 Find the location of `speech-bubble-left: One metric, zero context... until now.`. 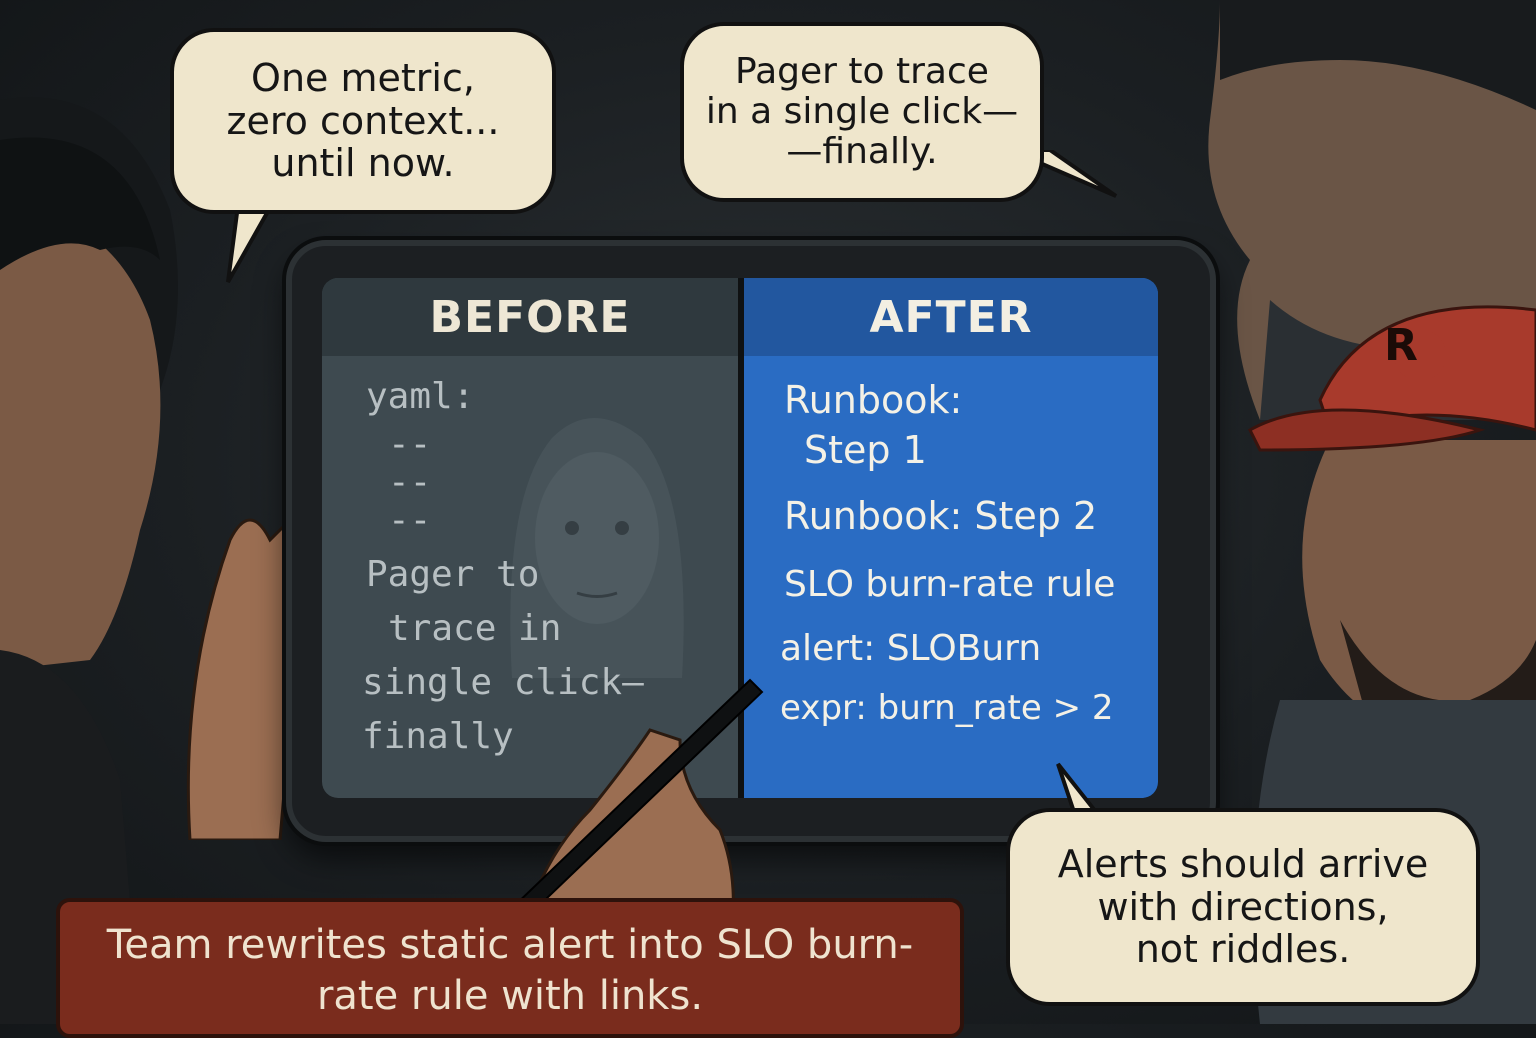

speech-bubble-left: One metric, zero context... until now. is located at coordinates (363, 121).